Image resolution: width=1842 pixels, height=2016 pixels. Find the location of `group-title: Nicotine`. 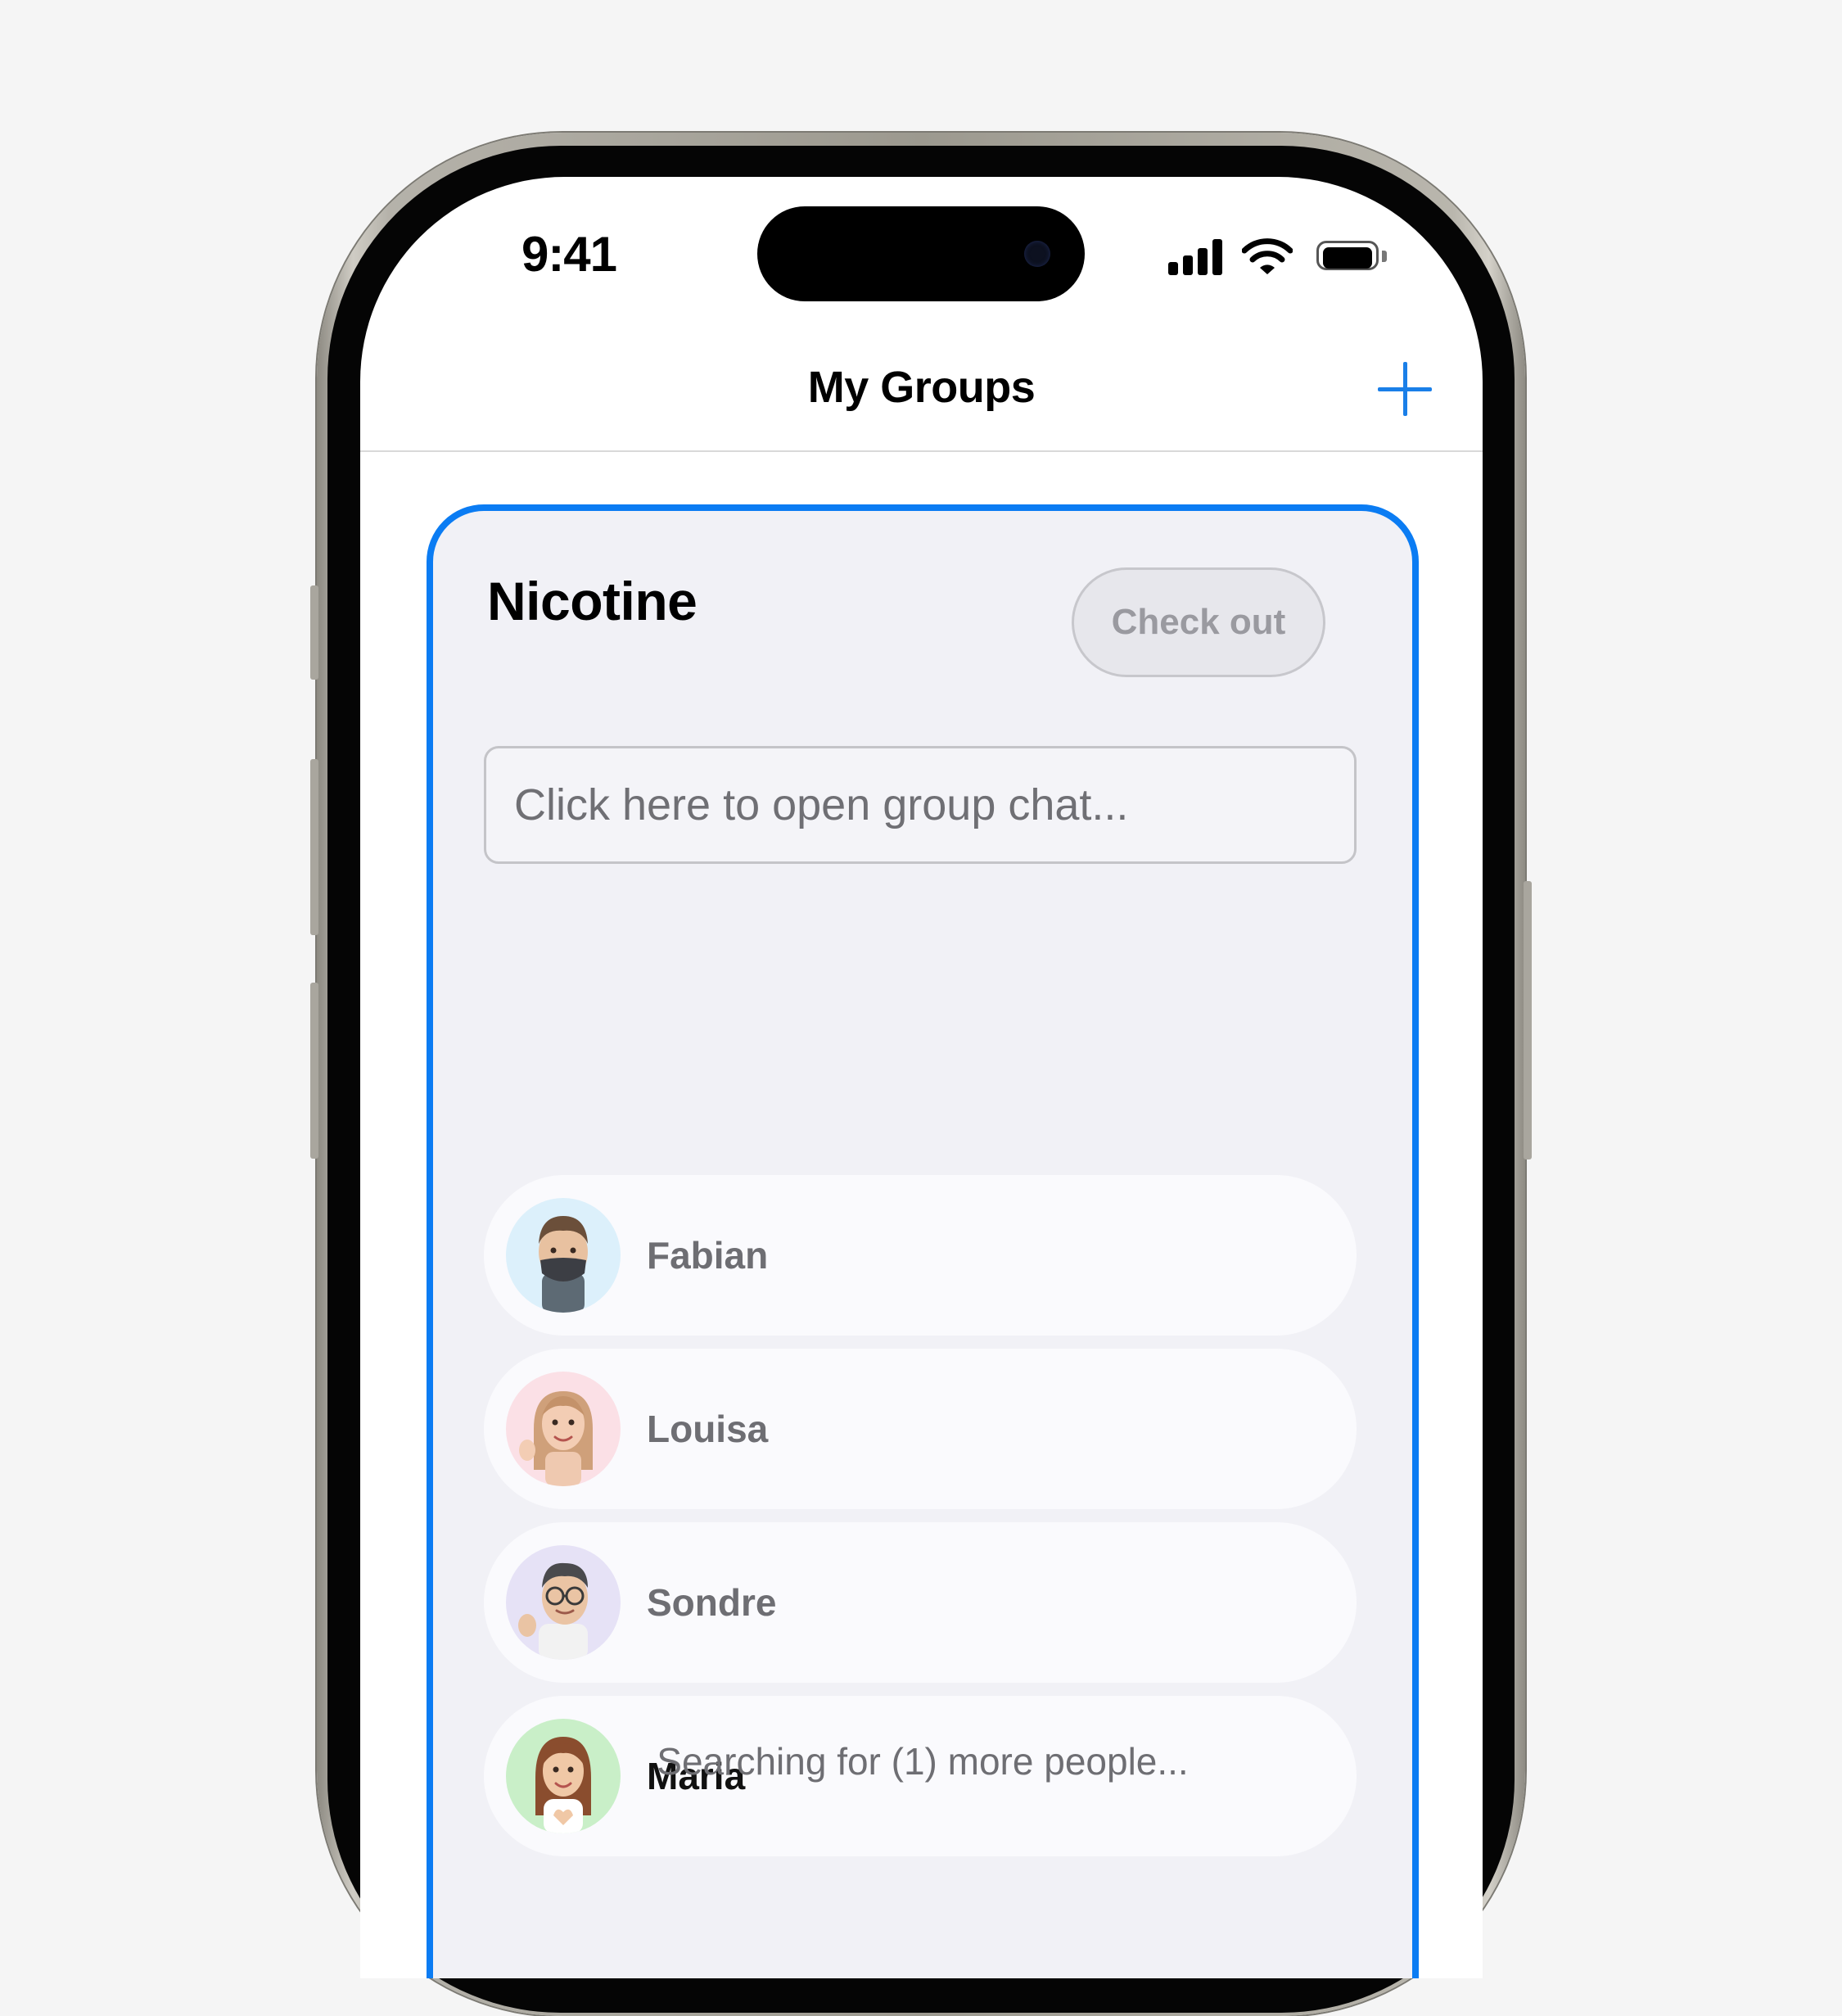

group-title: Nicotine is located at coordinates (592, 601).